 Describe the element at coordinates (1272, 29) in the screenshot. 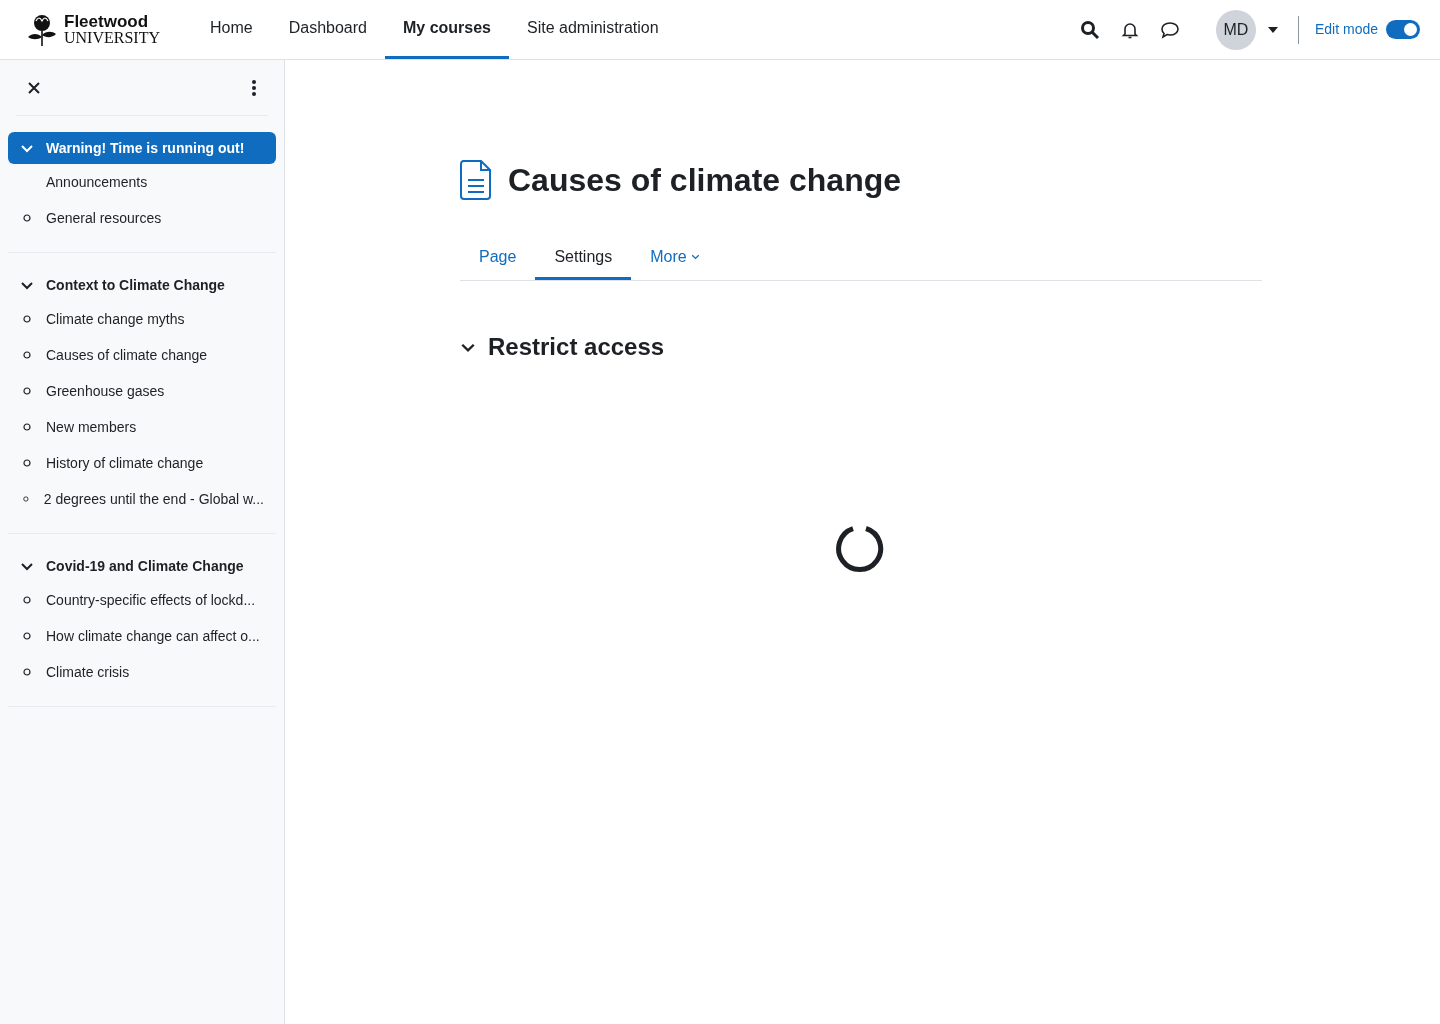

I see `caret-icon` at that location.